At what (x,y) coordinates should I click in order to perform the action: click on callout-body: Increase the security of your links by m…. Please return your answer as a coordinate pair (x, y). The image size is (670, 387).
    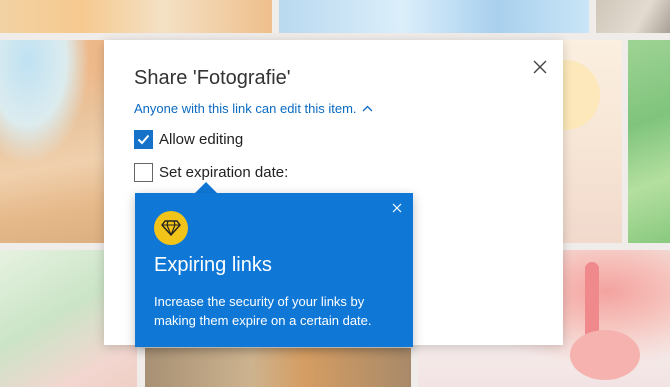
    Looking at the image, I should click on (263, 311).